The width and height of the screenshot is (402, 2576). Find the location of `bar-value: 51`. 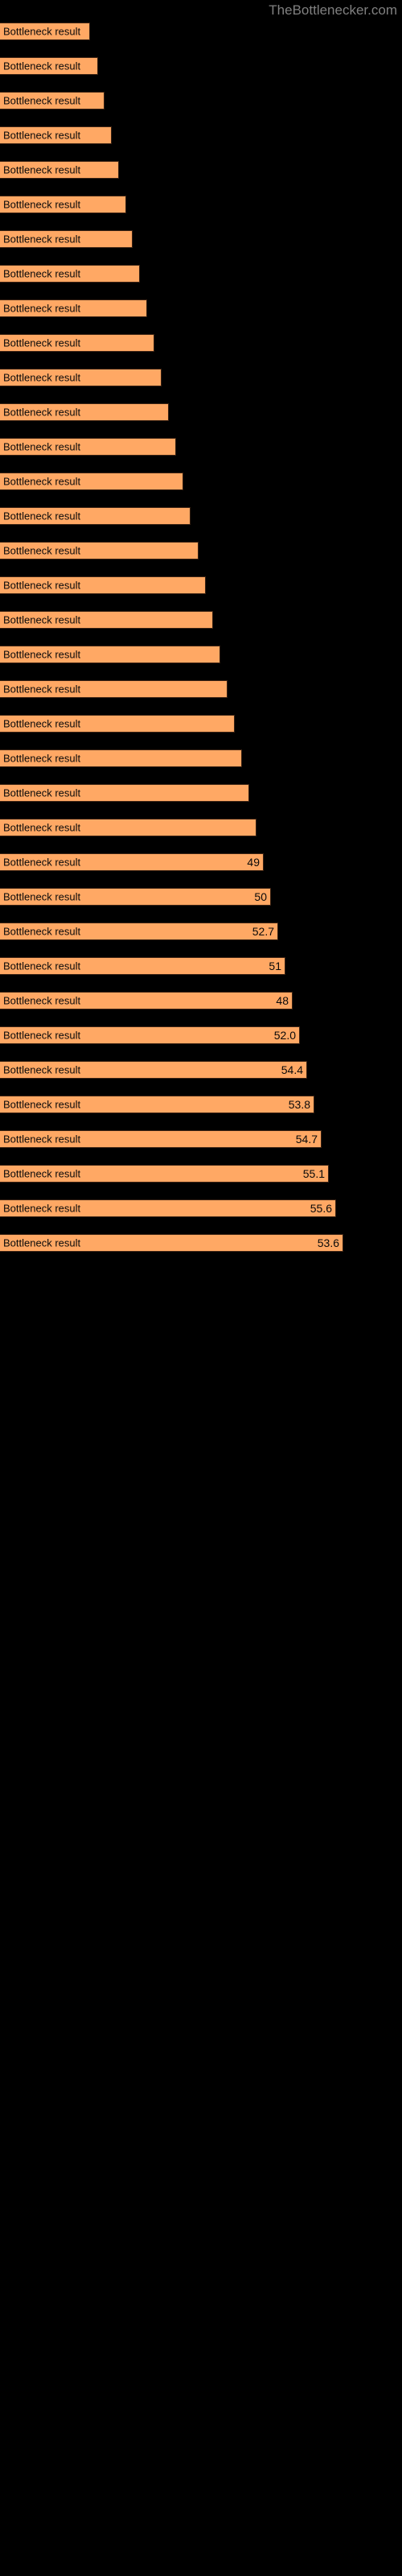

bar-value: 51 is located at coordinates (275, 966).